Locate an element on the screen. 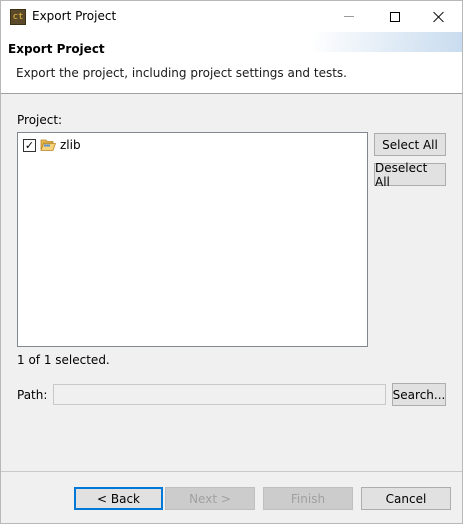  select-all-label: Select All is located at coordinates (410, 144).